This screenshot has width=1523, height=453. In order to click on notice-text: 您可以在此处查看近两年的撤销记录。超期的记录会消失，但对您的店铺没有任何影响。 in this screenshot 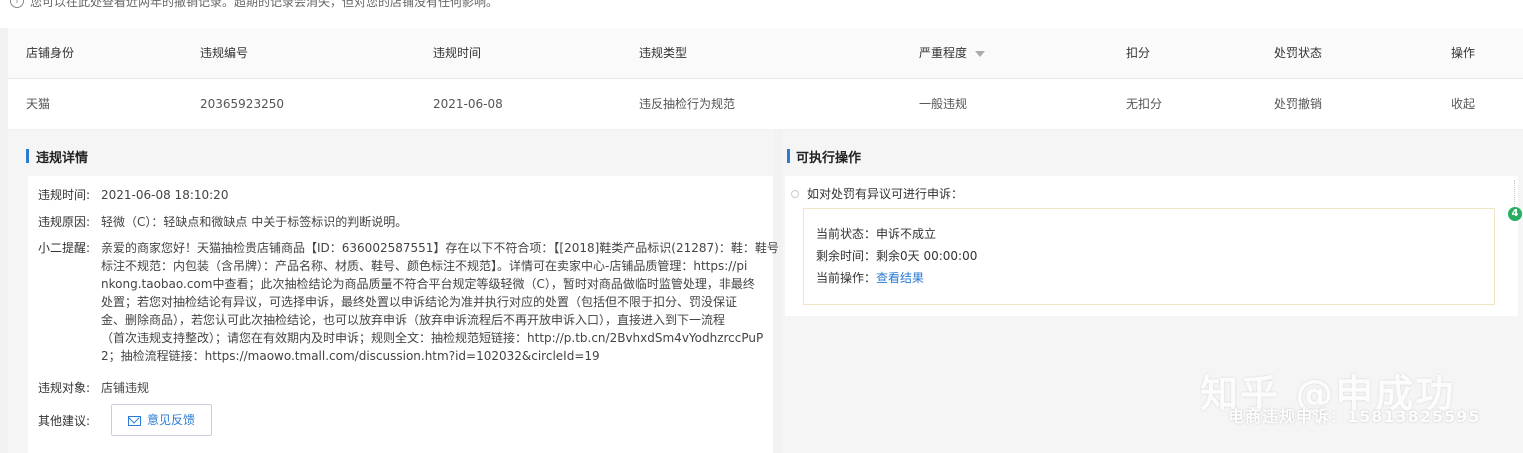, I will do `click(264, 4)`.